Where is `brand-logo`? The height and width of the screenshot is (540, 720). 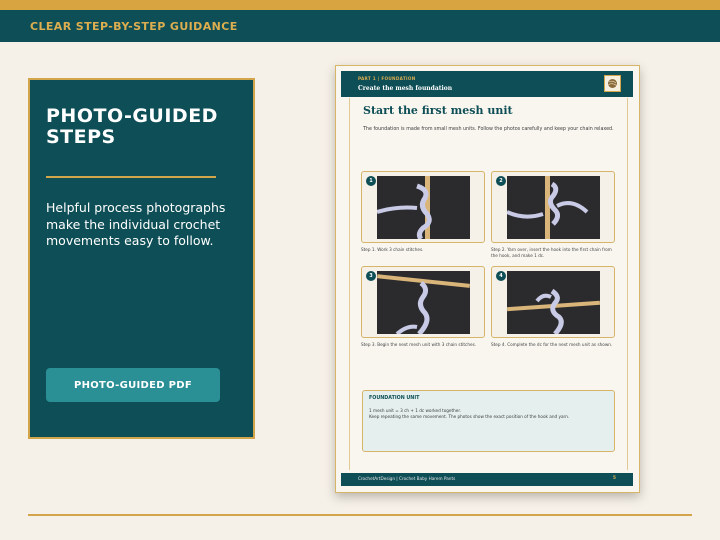 brand-logo is located at coordinates (612, 83).